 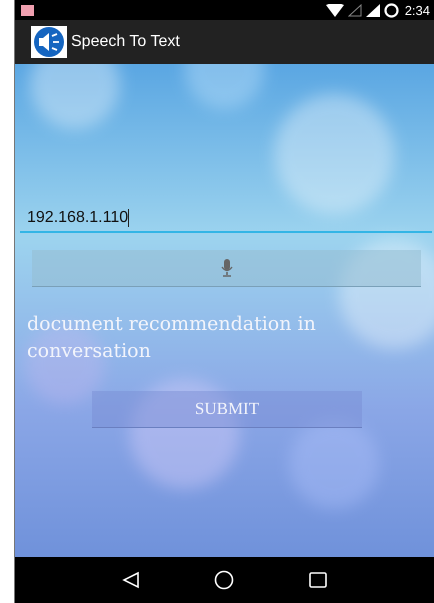 What do you see at coordinates (226, 219) in the screenshot?
I see `ip-address-field: 192.168.1.110` at bounding box center [226, 219].